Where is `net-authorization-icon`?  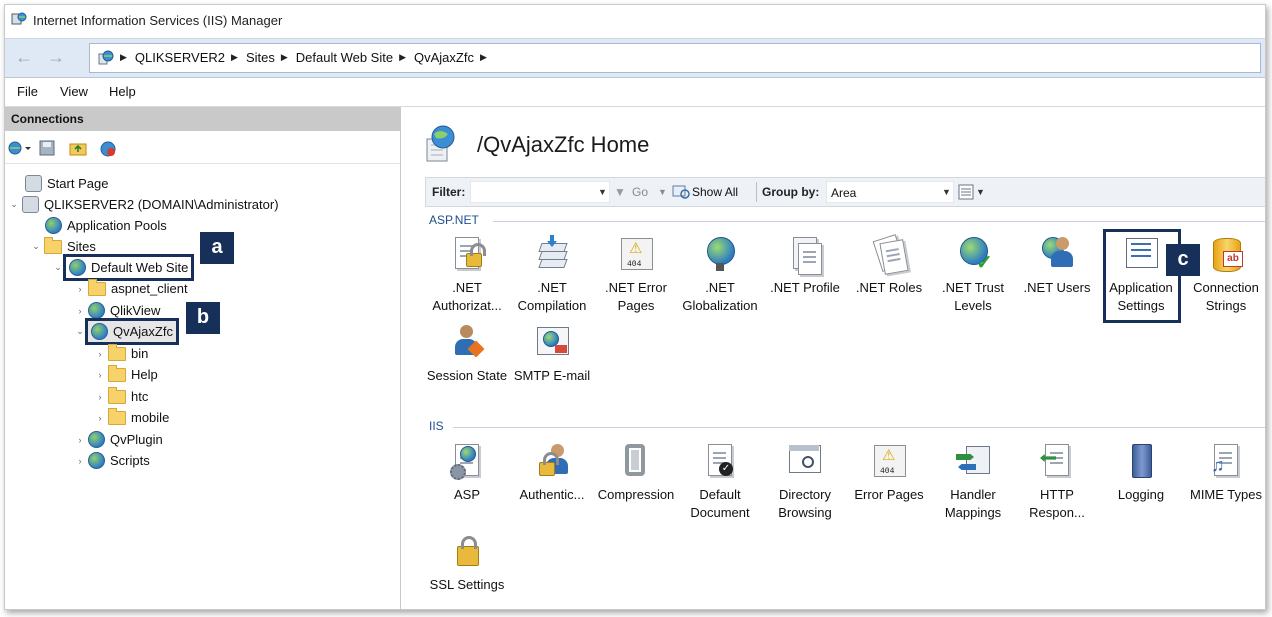 net-authorization-icon is located at coordinates (467, 254).